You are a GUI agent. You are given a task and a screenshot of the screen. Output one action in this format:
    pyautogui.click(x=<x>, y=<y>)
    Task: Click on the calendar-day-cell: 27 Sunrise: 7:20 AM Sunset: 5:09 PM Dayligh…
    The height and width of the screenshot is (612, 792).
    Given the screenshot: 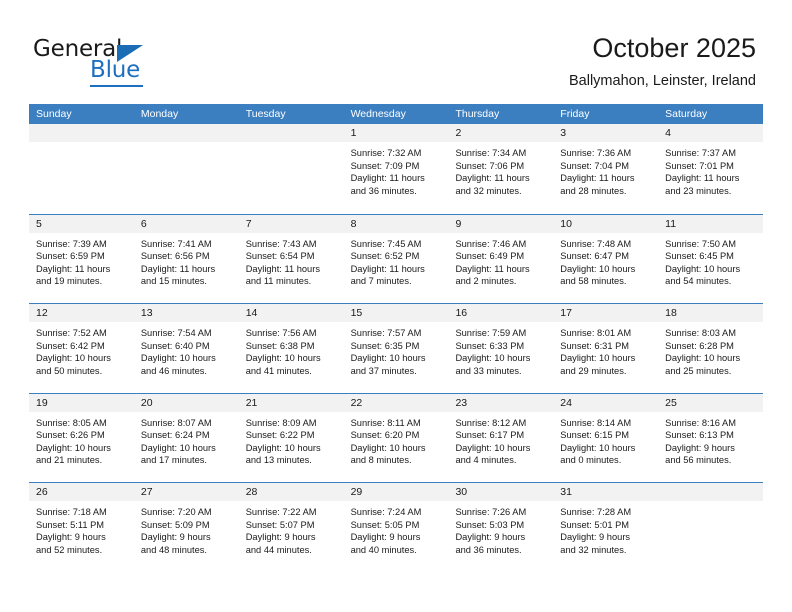 What is the action you would take?
    pyautogui.click(x=186, y=527)
    